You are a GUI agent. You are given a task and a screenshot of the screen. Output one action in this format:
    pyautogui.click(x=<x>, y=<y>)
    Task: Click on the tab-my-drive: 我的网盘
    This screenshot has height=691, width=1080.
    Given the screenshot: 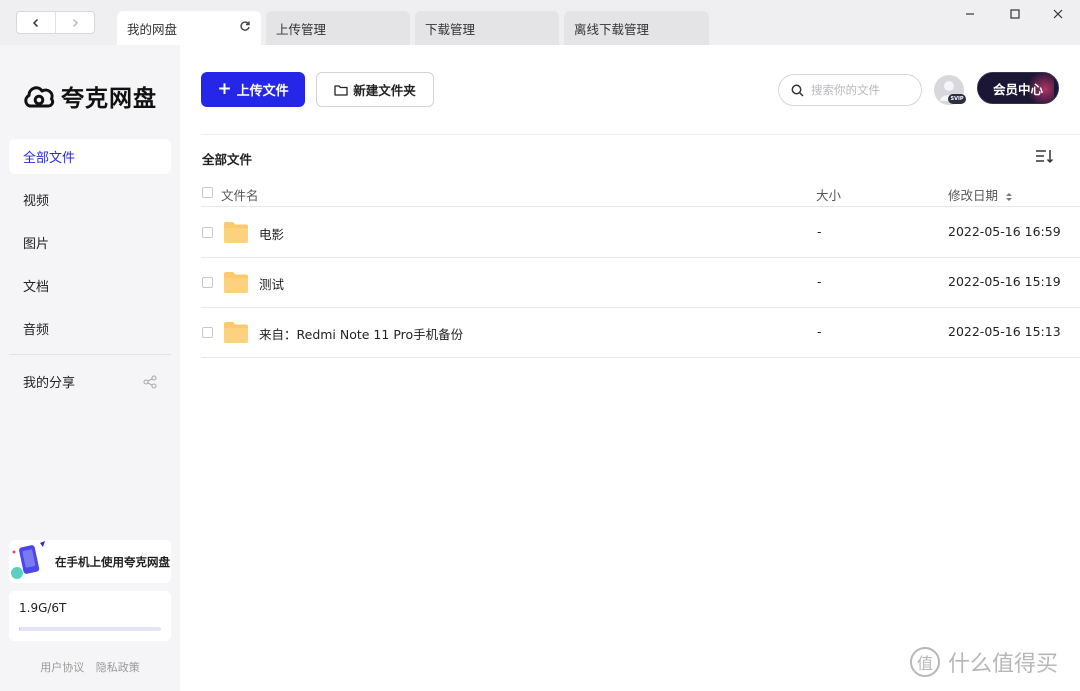 What is the action you would take?
    pyautogui.click(x=189, y=28)
    